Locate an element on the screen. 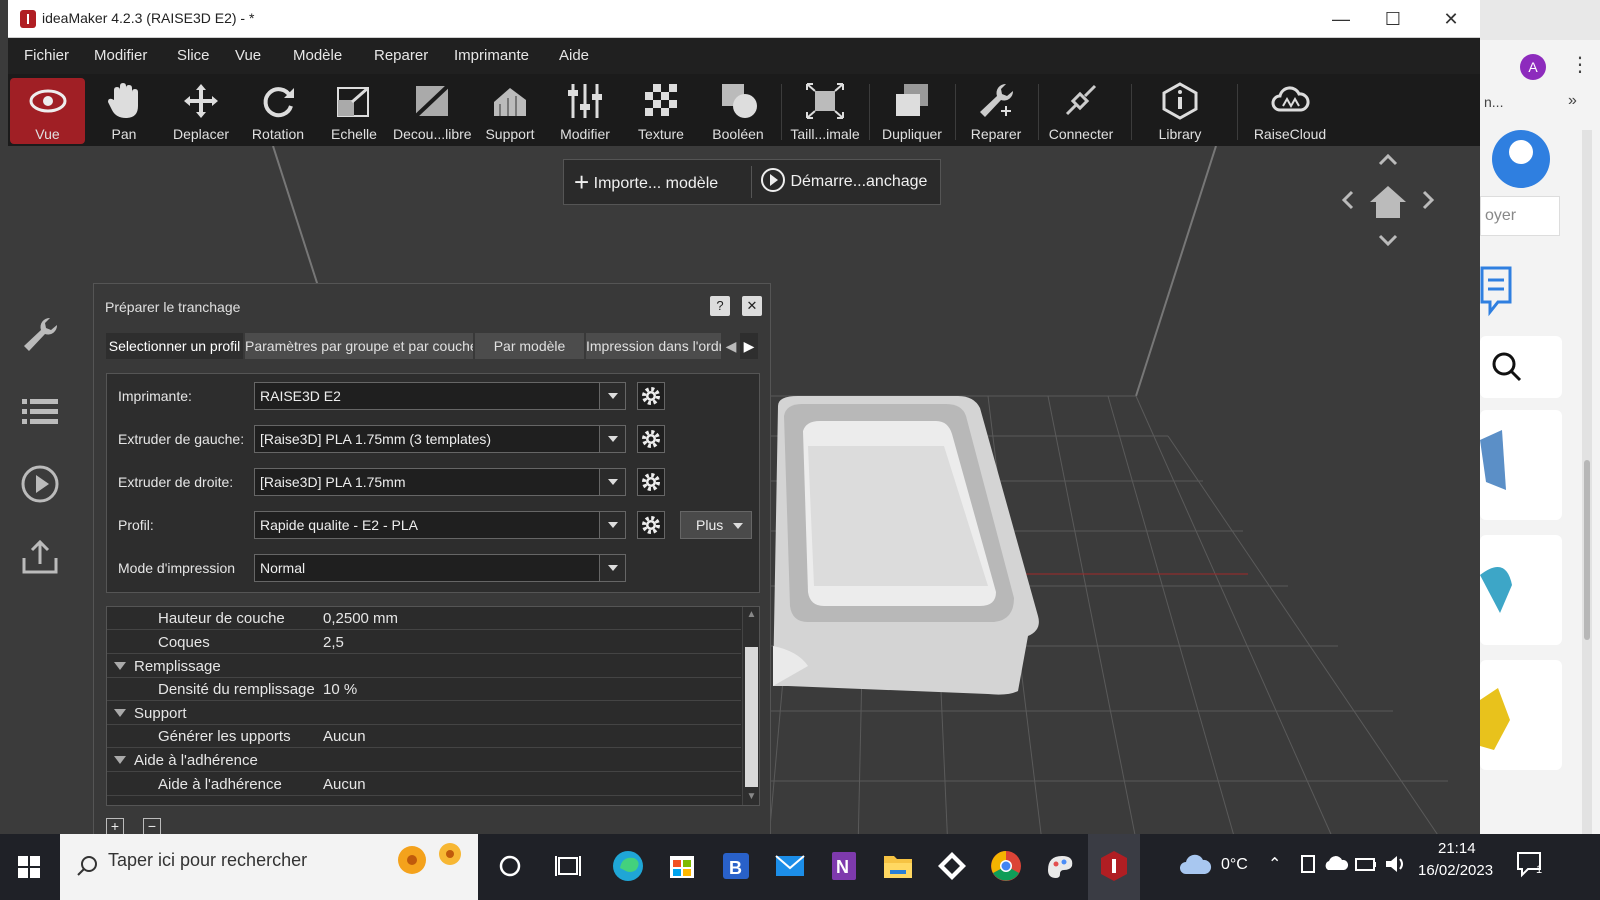 The image size is (1600, 900). menu-fichier: Fichier is located at coordinates (46, 55).